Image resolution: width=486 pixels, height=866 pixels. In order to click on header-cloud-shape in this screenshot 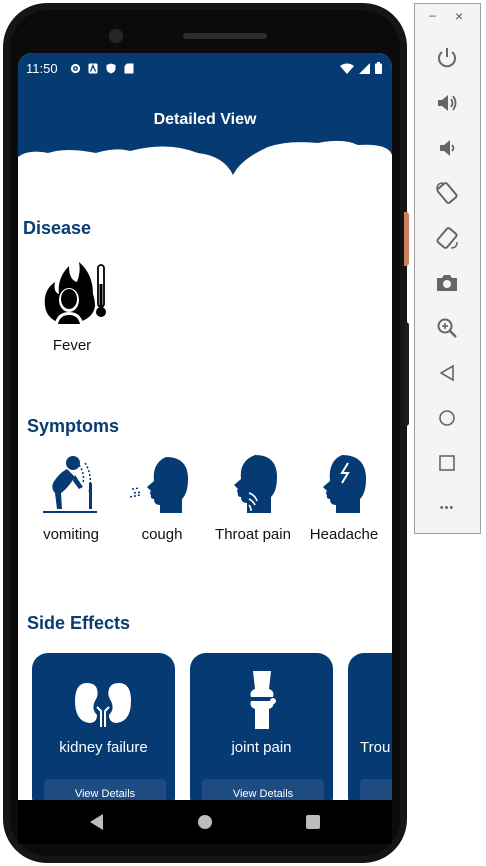, I will do `click(205, 129)`.